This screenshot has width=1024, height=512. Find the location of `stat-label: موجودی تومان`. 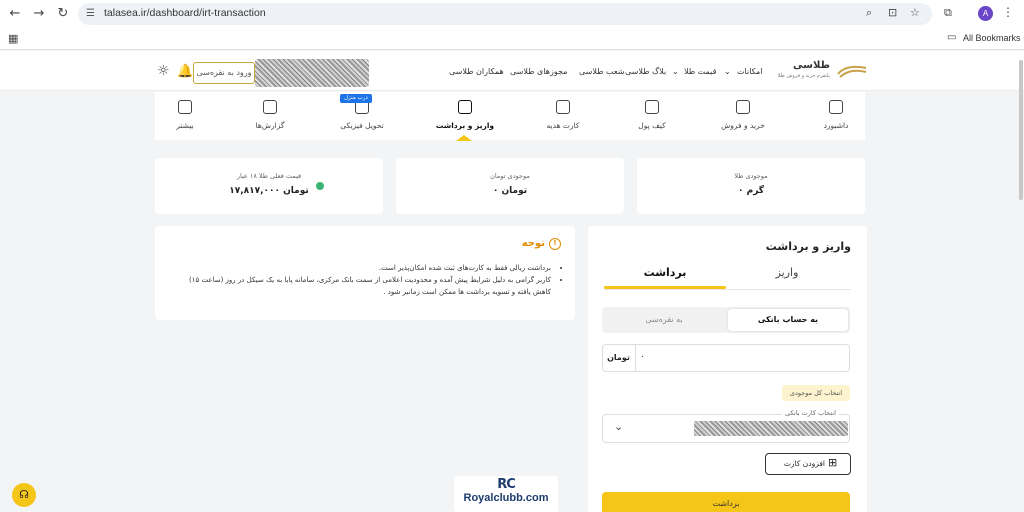

stat-label: موجودی تومان is located at coordinates (510, 176).